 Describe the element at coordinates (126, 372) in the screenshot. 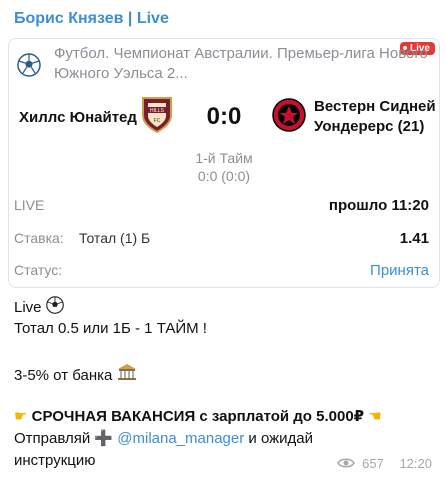

I see `bank-icon` at that location.